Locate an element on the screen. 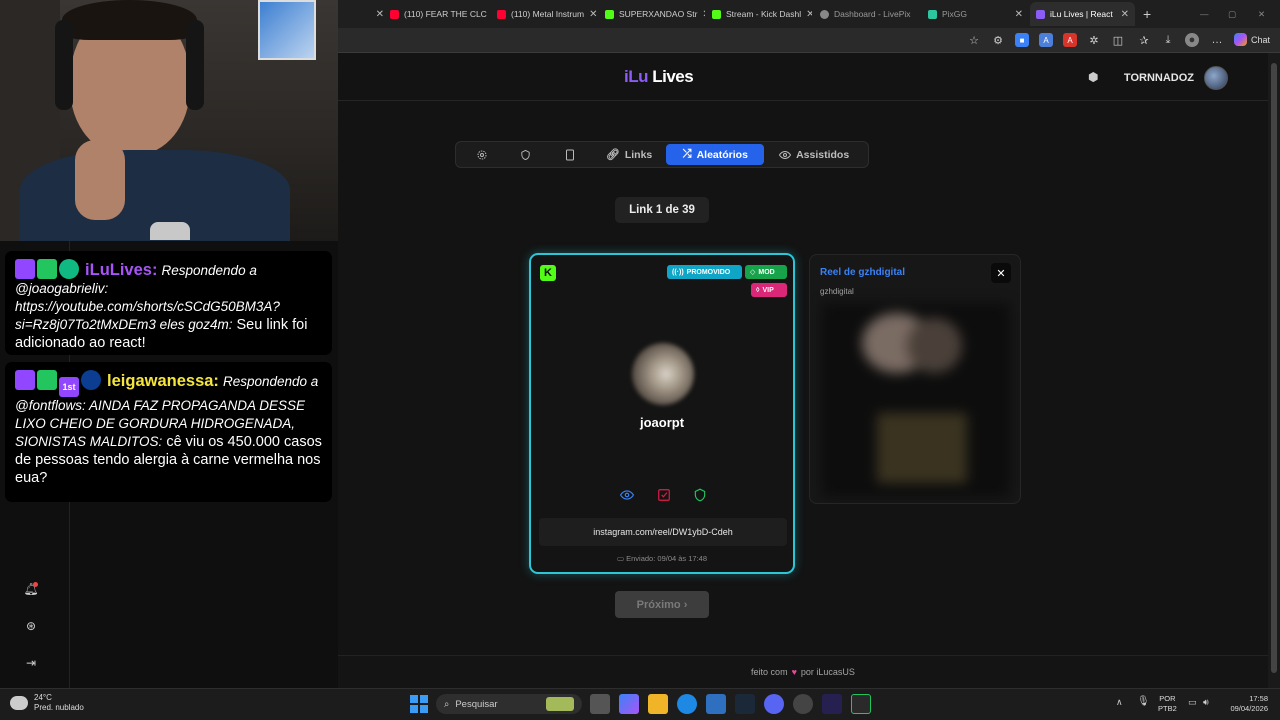 This screenshot has height=720, width=1280. shield-icon is located at coordinates (700, 495).